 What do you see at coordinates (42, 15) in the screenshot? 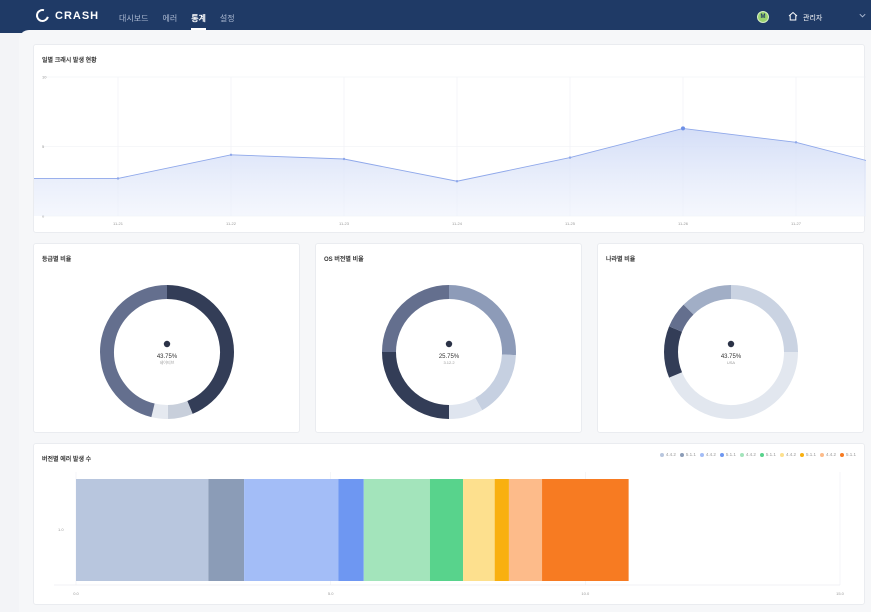
I see `logo-icon` at bounding box center [42, 15].